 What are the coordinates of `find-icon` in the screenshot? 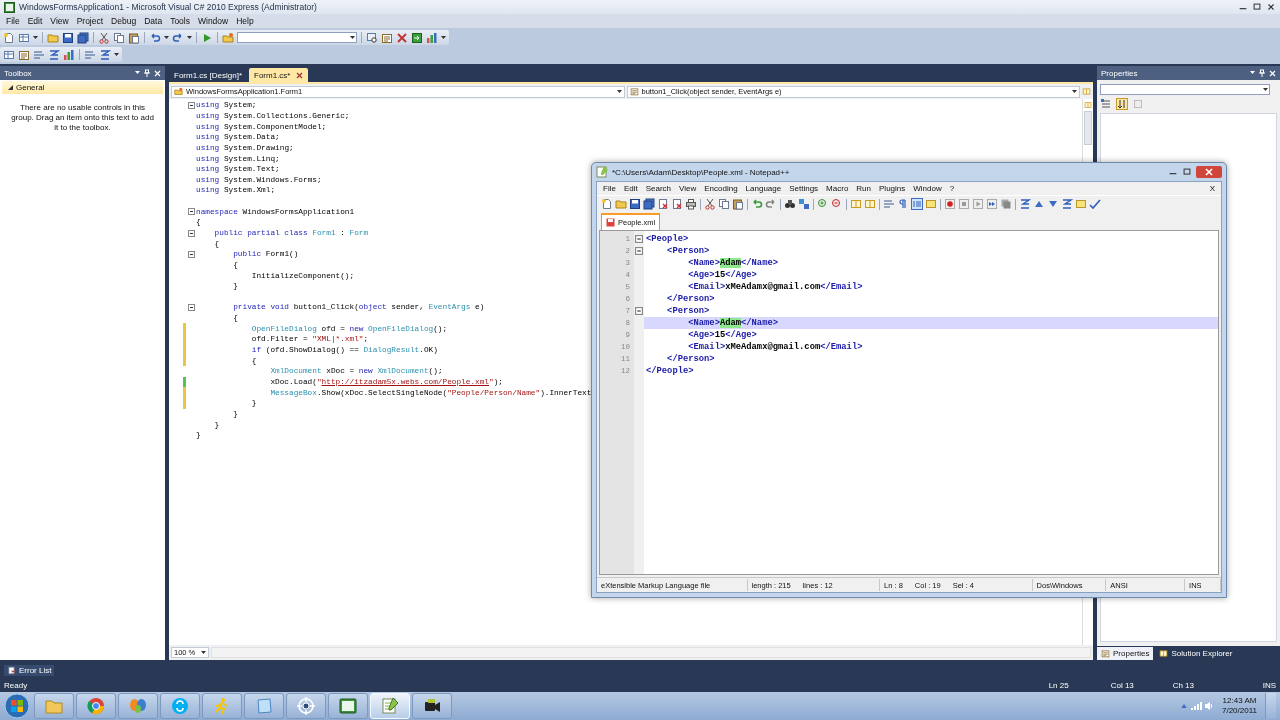 It's located at (790, 204).